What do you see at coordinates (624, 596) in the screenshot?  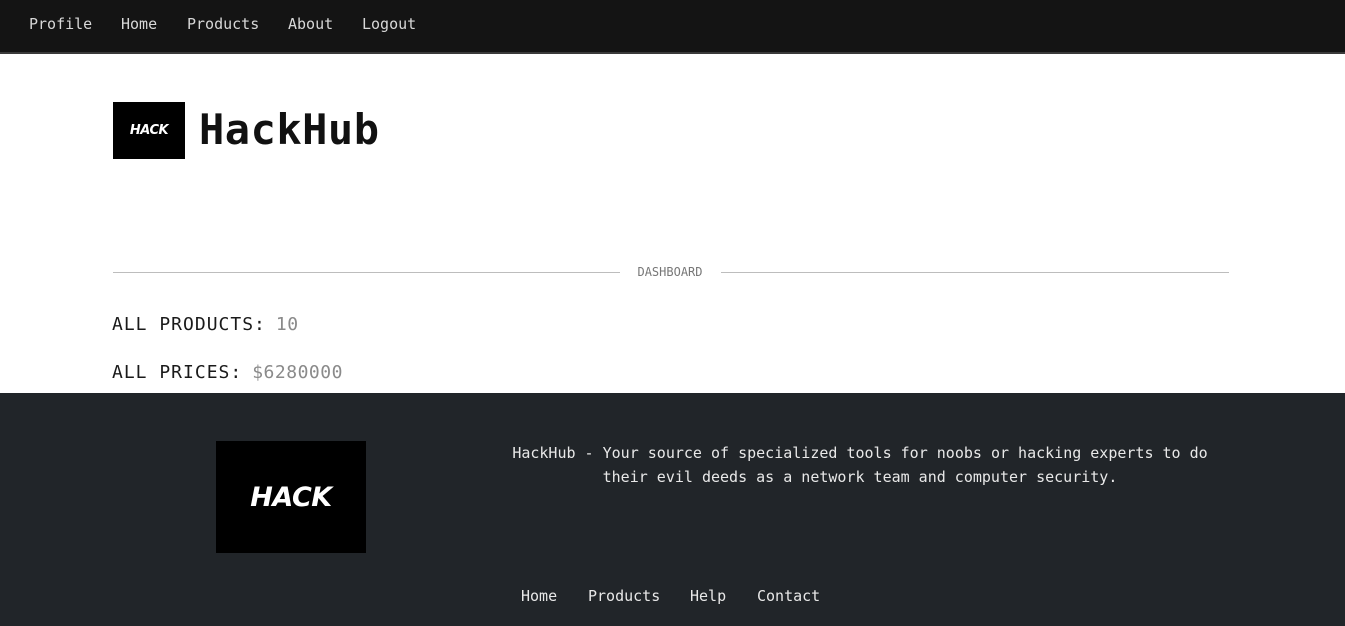 I see `footer-products-link: Products` at bounding box center [624, 596].